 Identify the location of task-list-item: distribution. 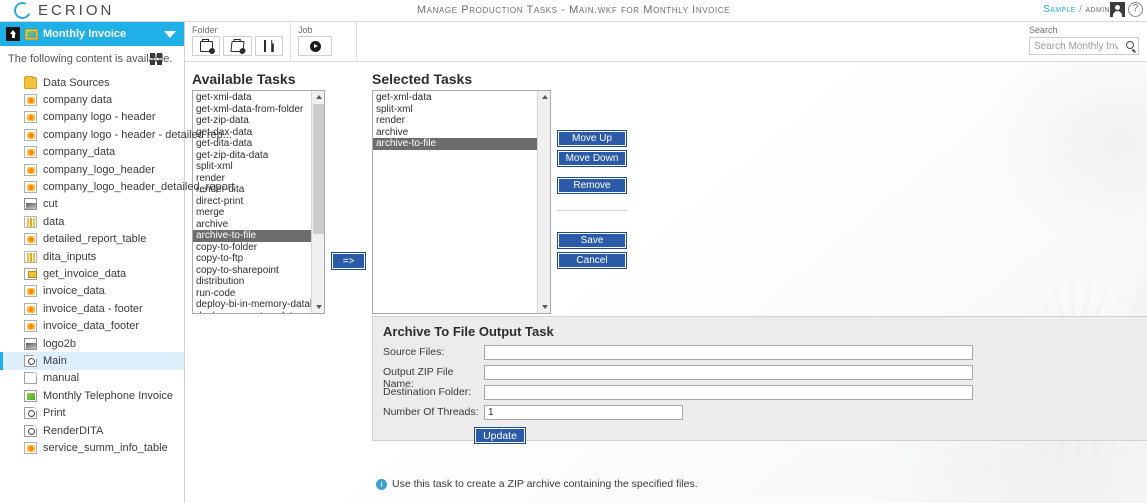
(252, 282).